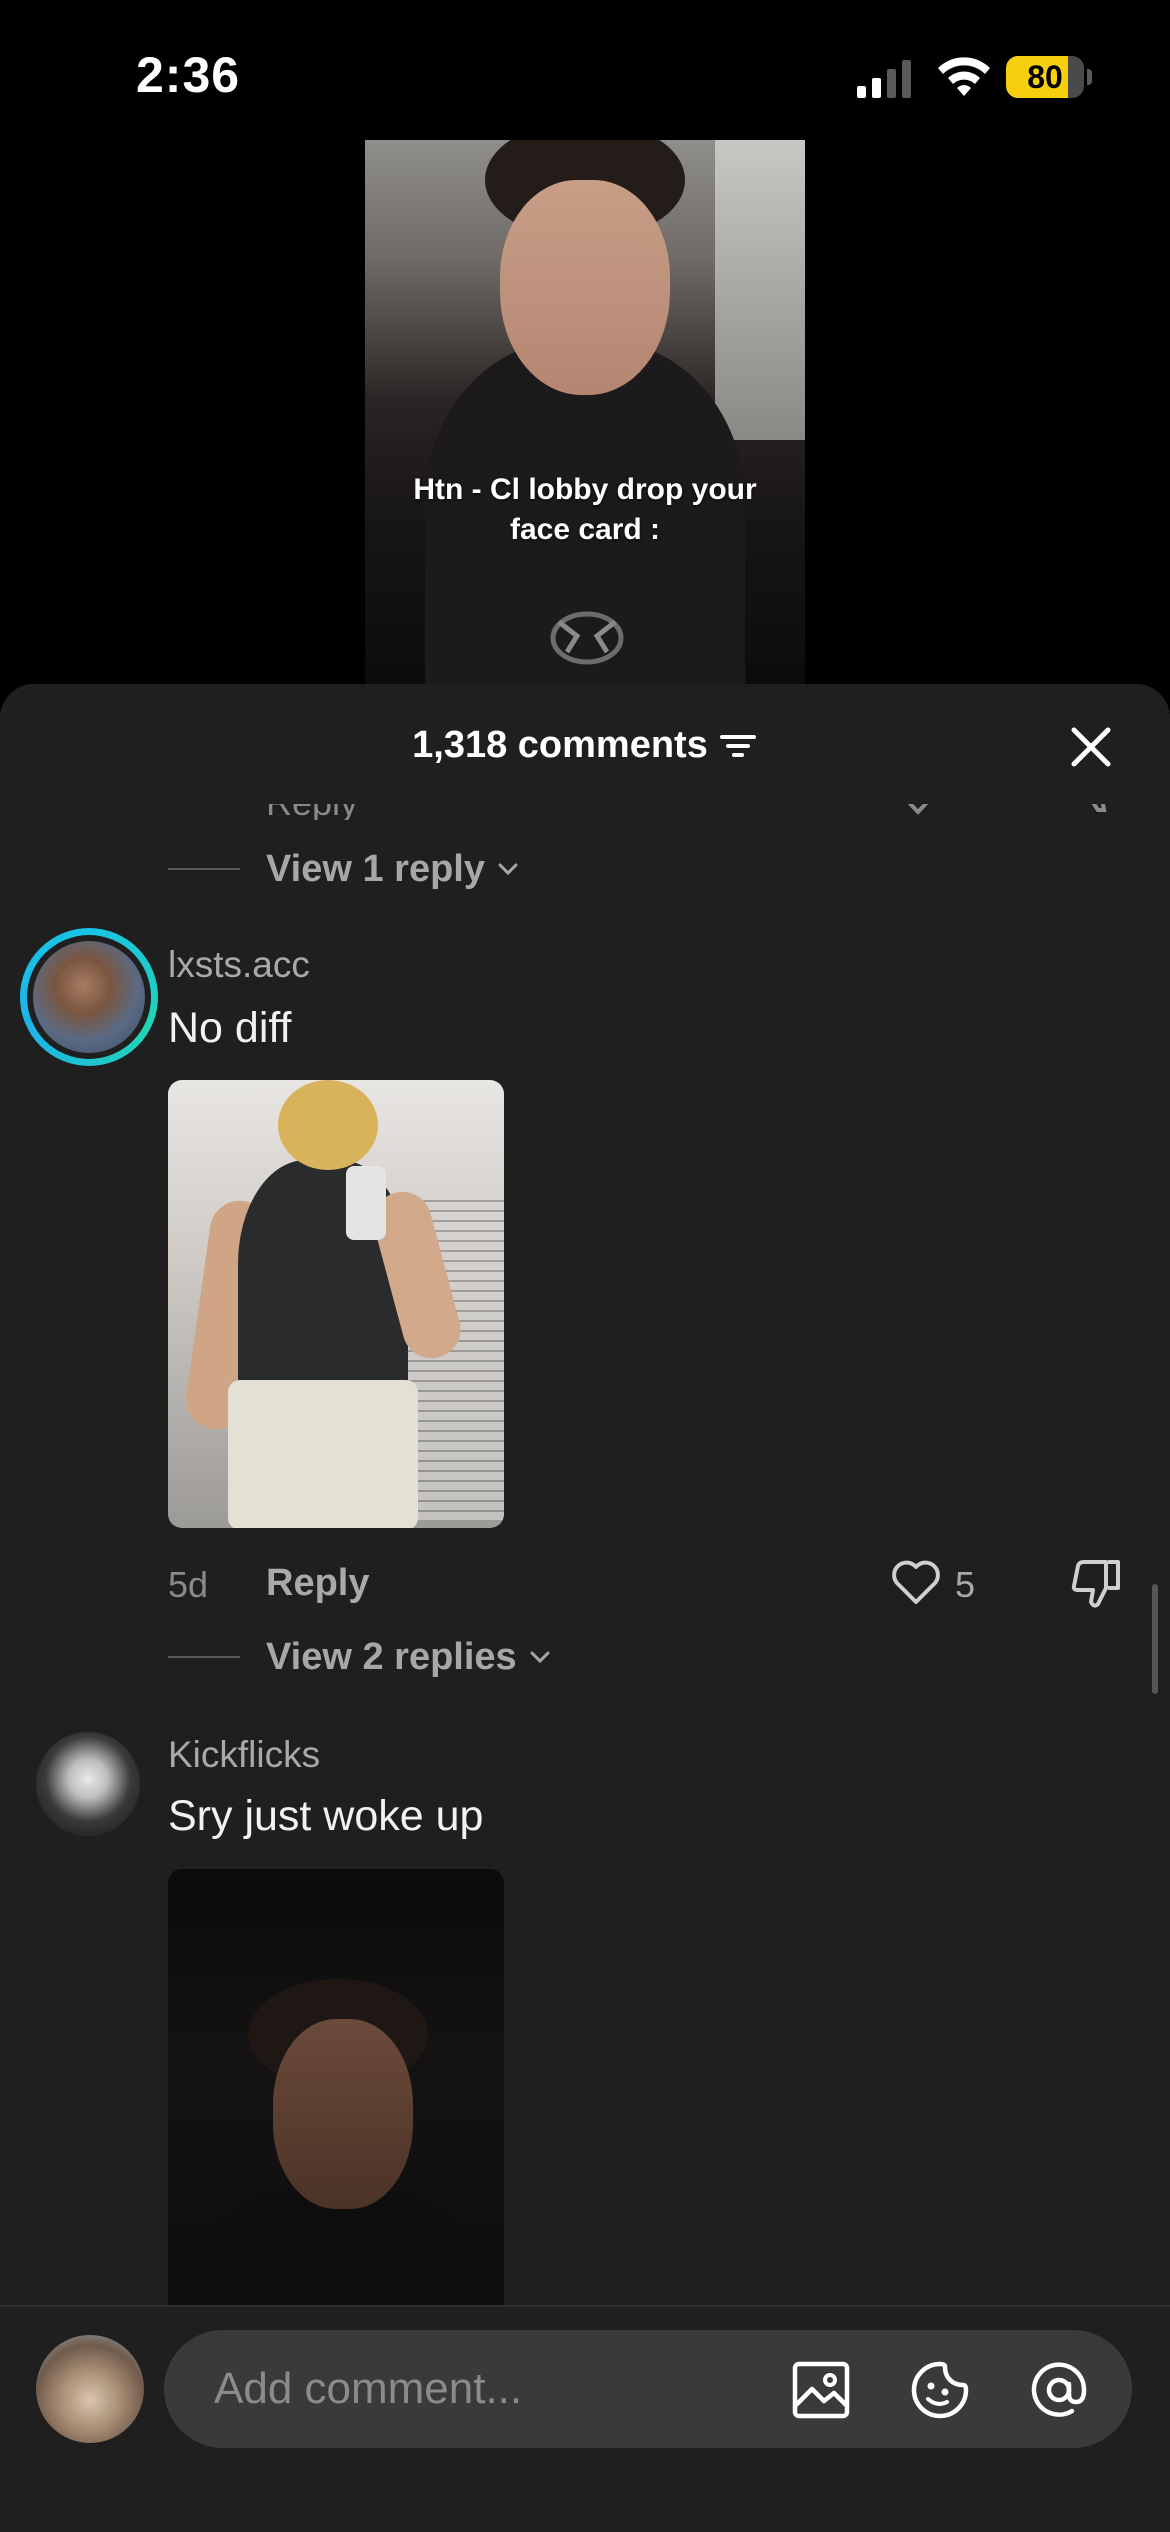  What do you see at coordinates (391, 1656) in the screenshot?
I see `view-replies-label: View 2 replies` at bounding box center [391, 1656].